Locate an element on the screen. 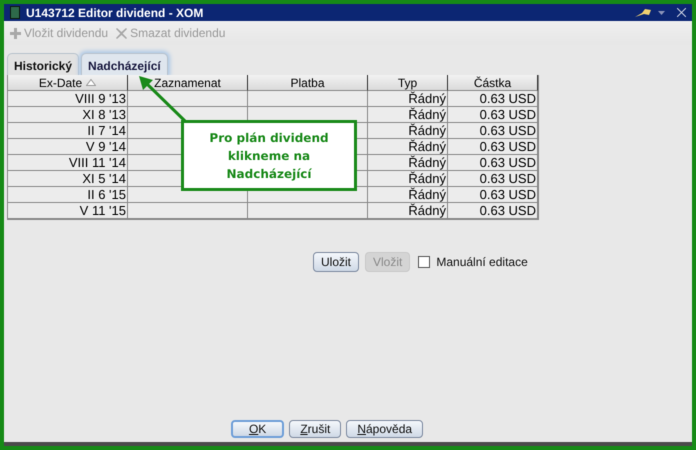  plus-icon is located at coordinates (15, 33).